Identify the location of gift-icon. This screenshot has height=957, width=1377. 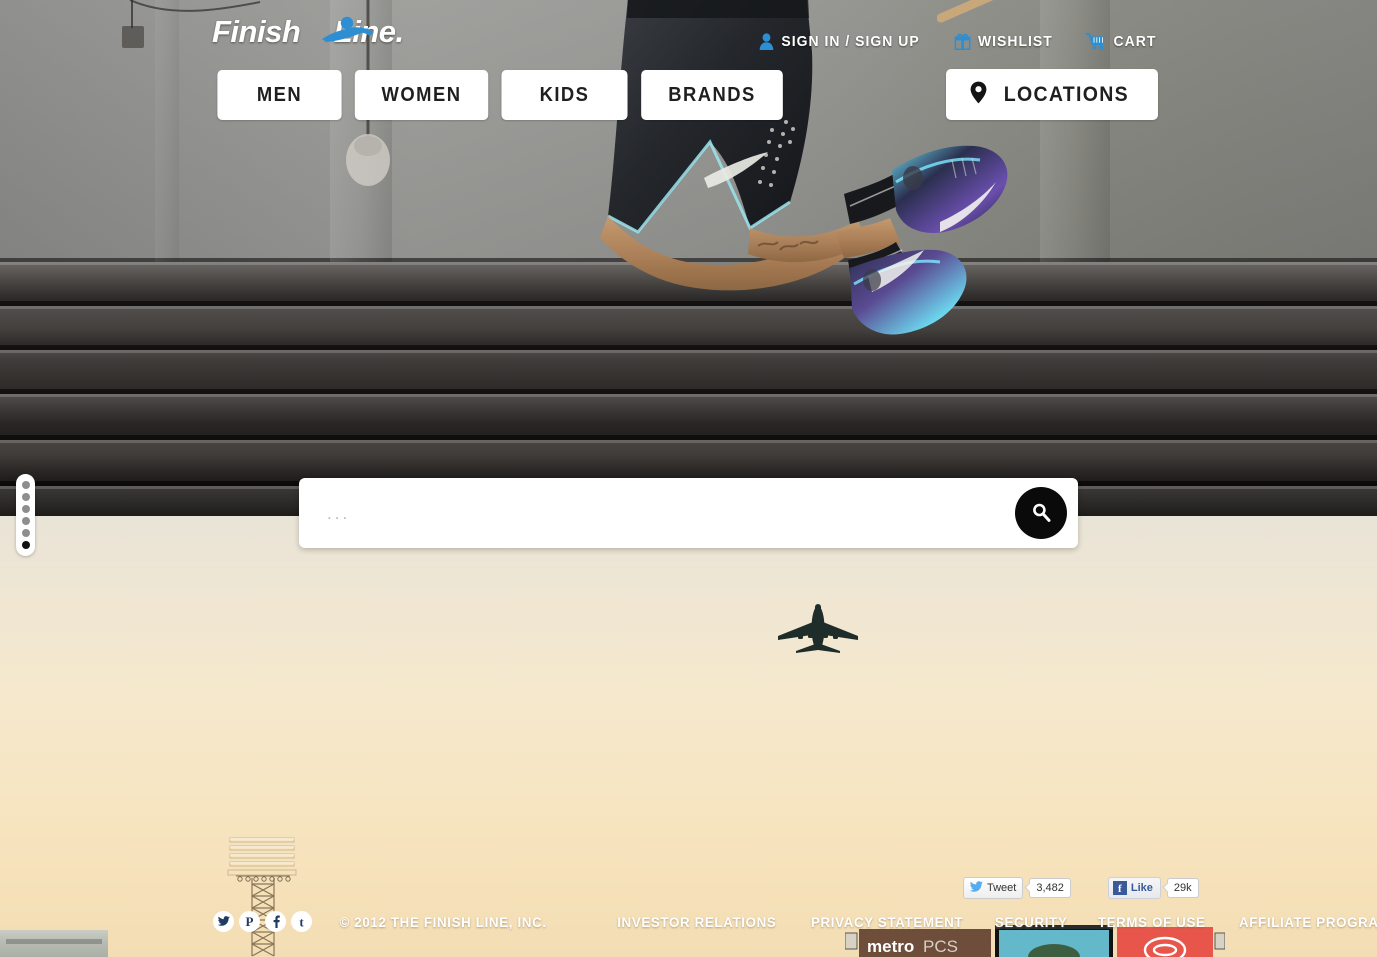
(963, 41).